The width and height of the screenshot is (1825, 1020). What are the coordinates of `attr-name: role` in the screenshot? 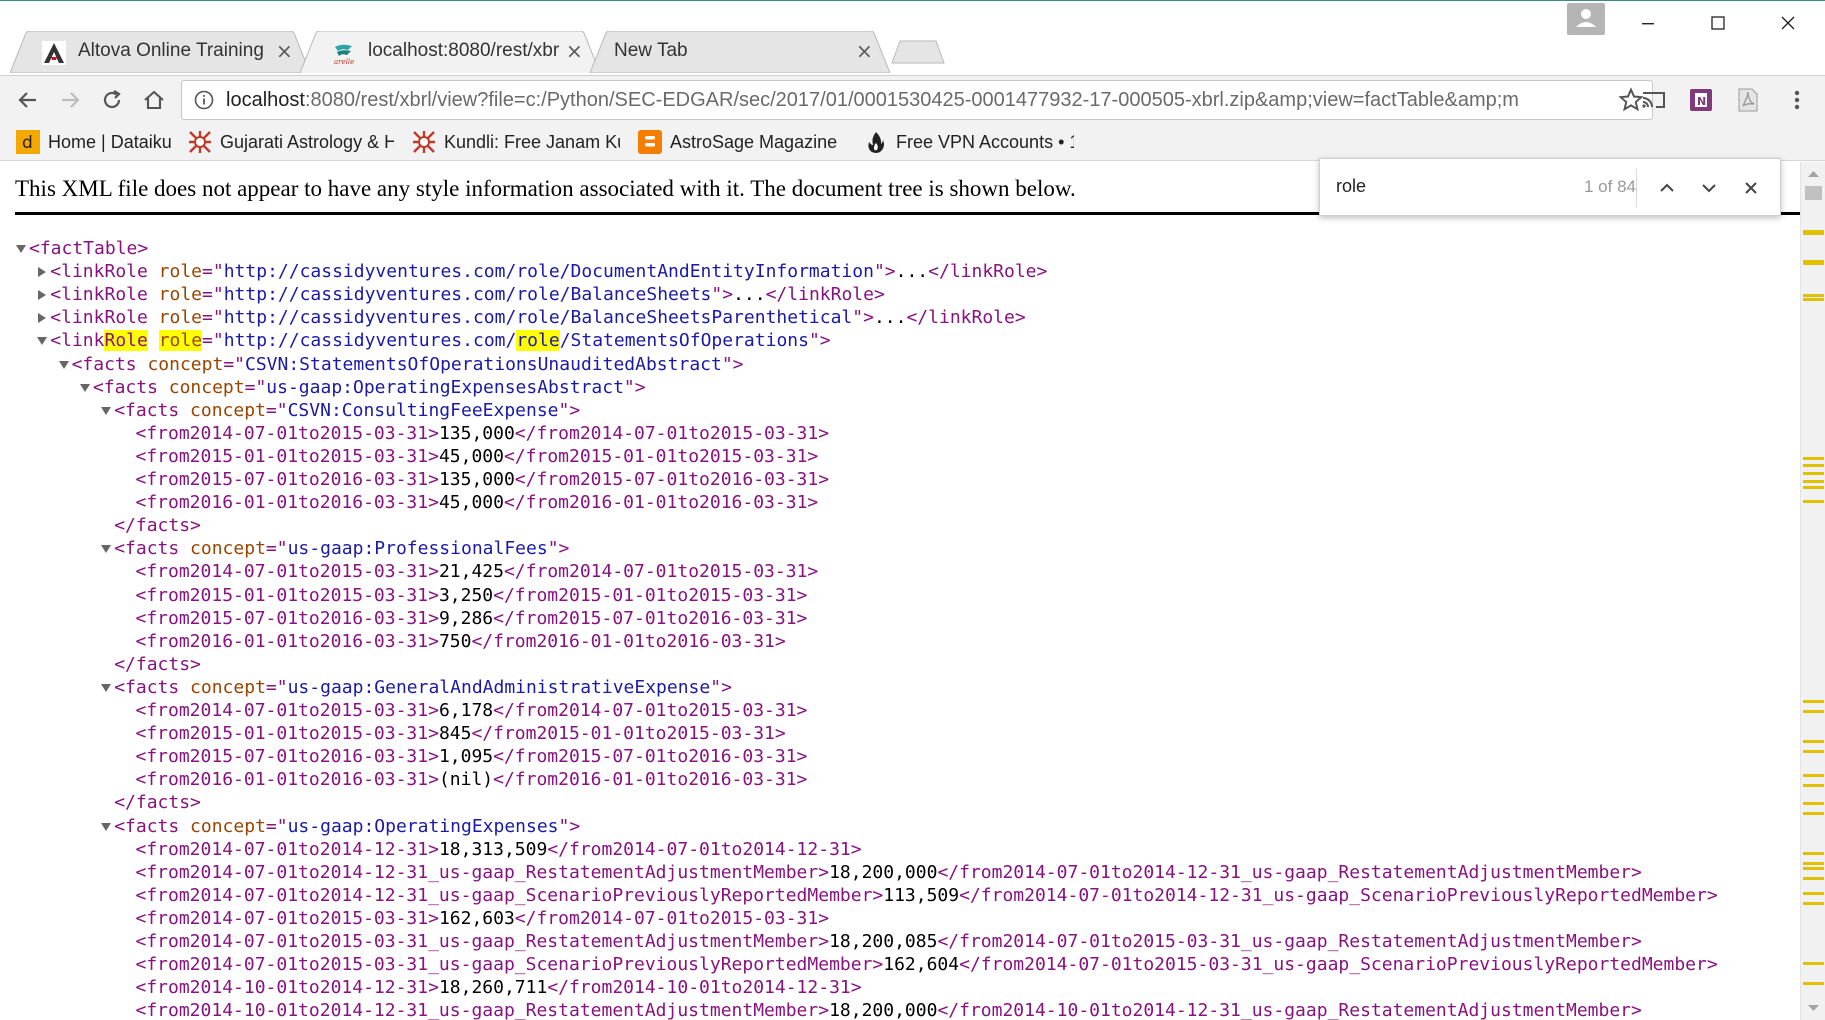 It's located at (180, 318).